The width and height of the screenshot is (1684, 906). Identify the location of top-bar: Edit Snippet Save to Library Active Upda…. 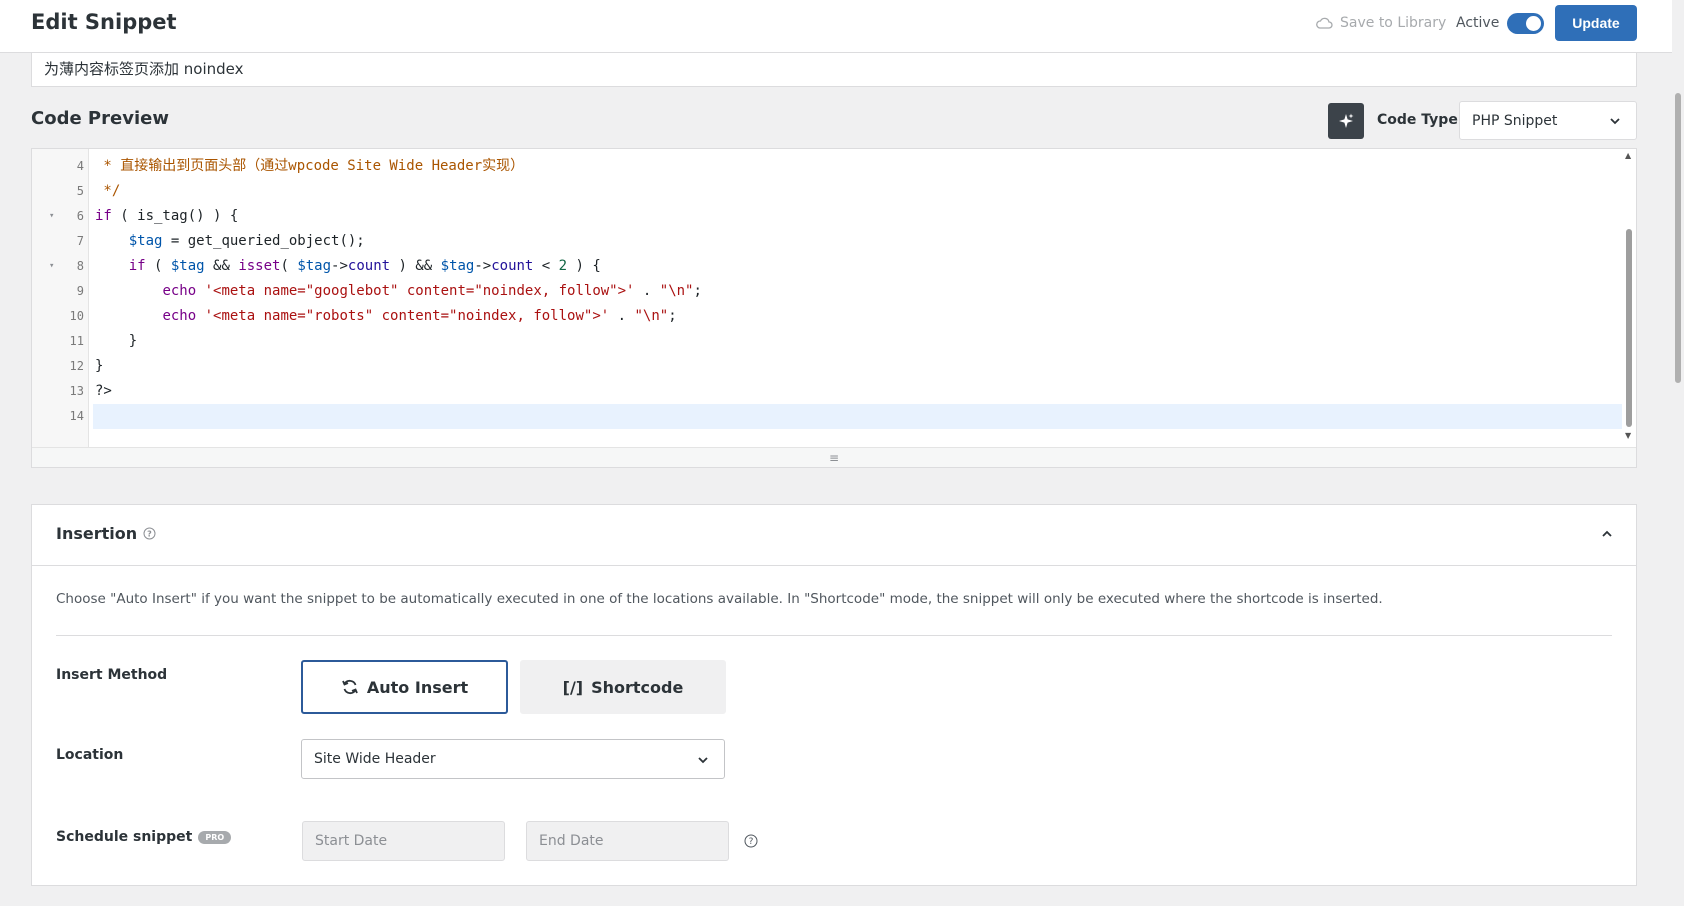
(836, 26).